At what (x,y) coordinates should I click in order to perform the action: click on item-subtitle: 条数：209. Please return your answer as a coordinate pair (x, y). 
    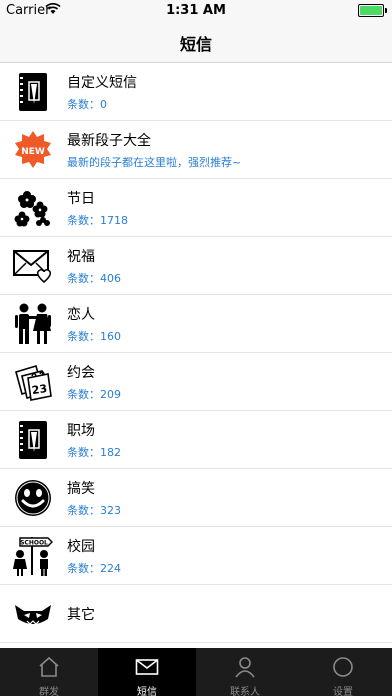
    Looking at the image, I should click on (94, 394).